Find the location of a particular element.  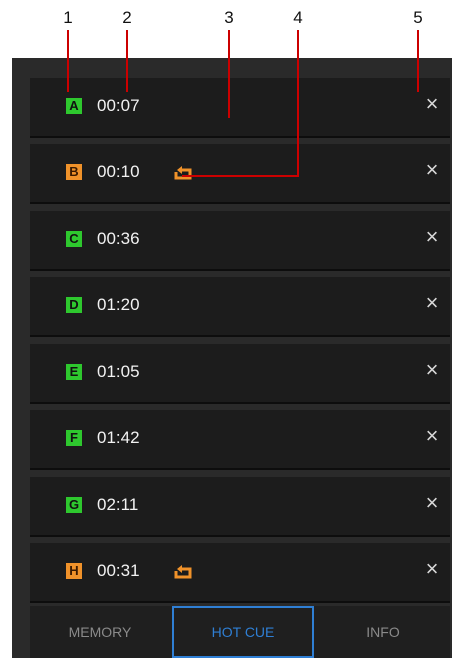

cue-time: 00:10 is located at coordinates (118, 171).